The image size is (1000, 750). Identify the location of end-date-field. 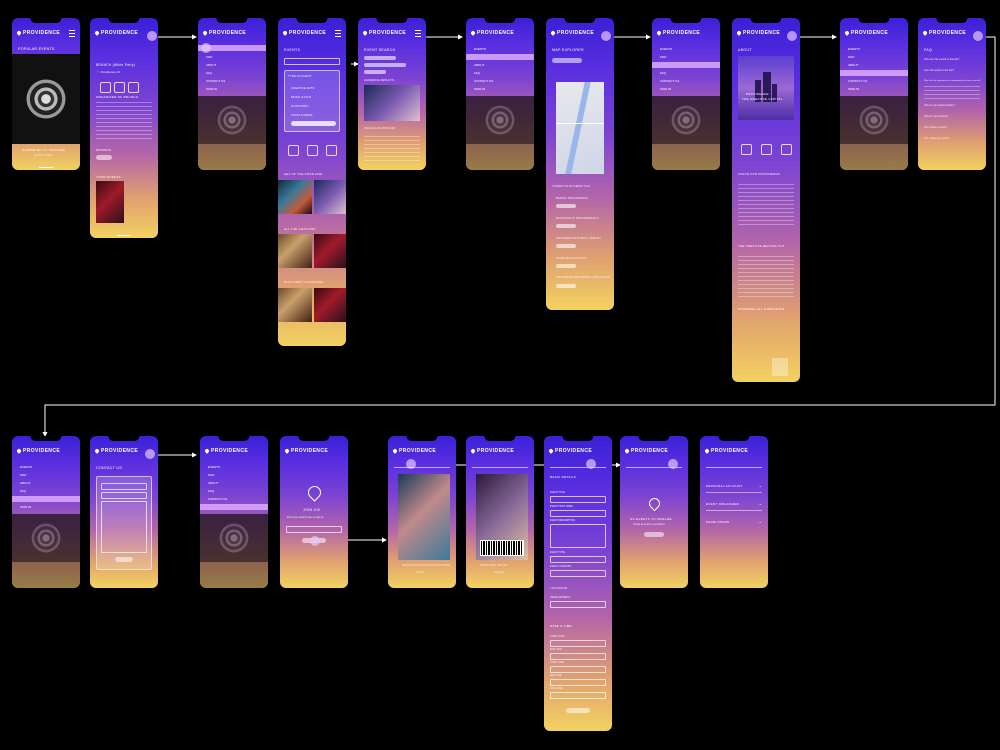
(578, 656).